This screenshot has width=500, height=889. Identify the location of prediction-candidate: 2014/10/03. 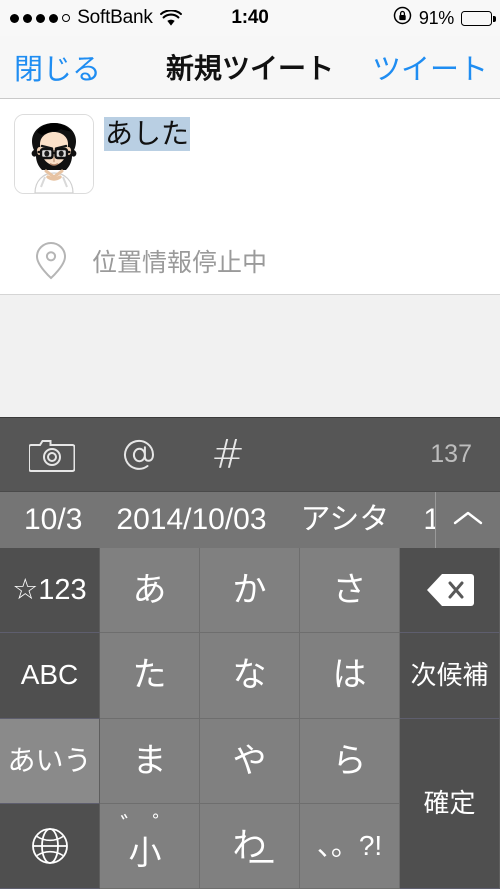
(191, 520).